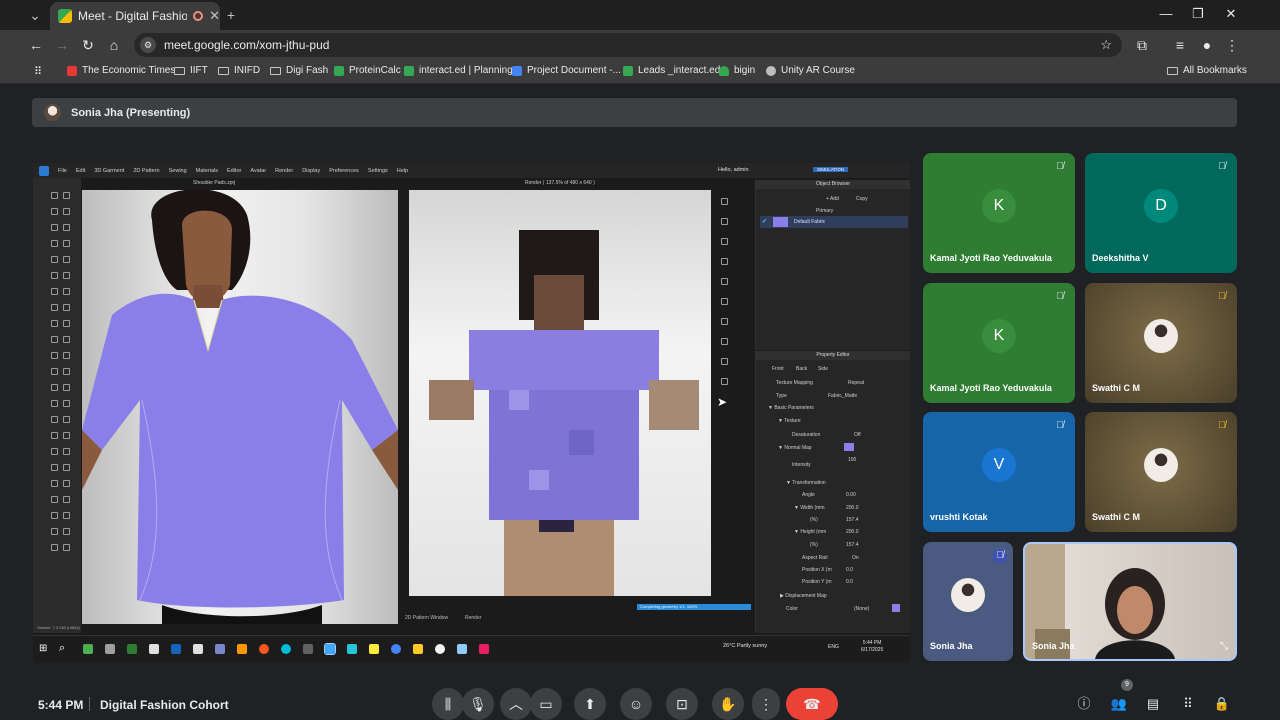  Describe the element at coordinates (214, 183) in the screenshot. I see `3d-window-title: Shoulder Pads.zprj` at that location.